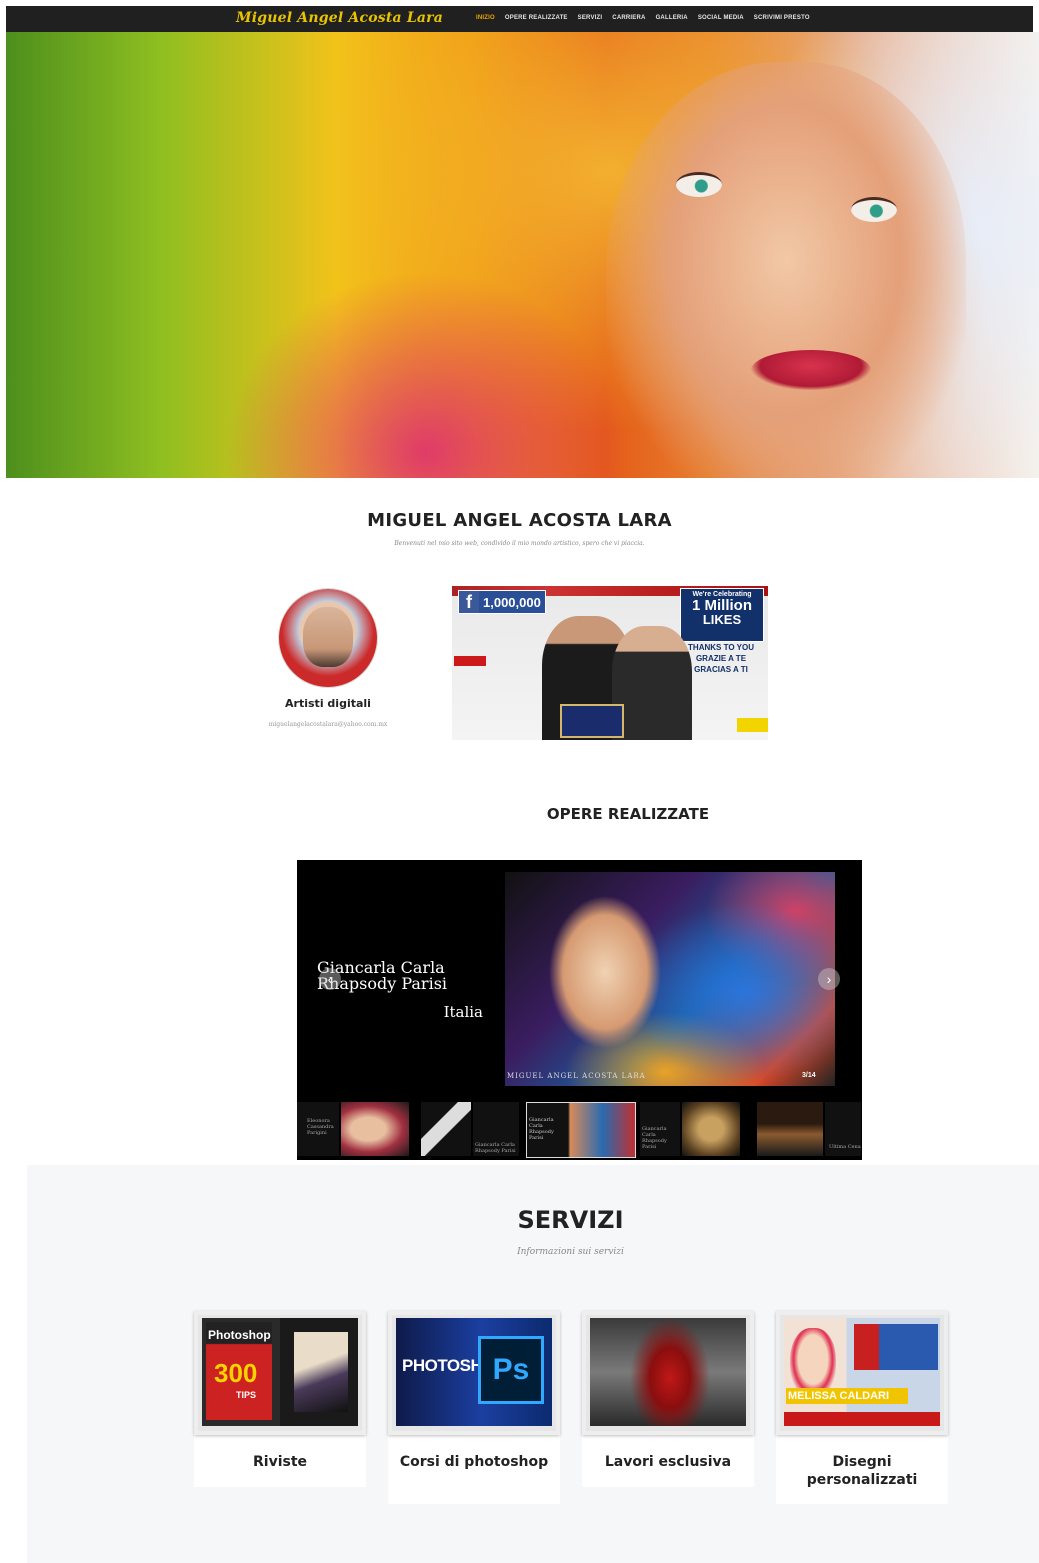 The image size is (1039, 1563). I want to click on slide-image-signature: MIGUEL ANGEL ACOSTA LARA, so click(576, 1076).